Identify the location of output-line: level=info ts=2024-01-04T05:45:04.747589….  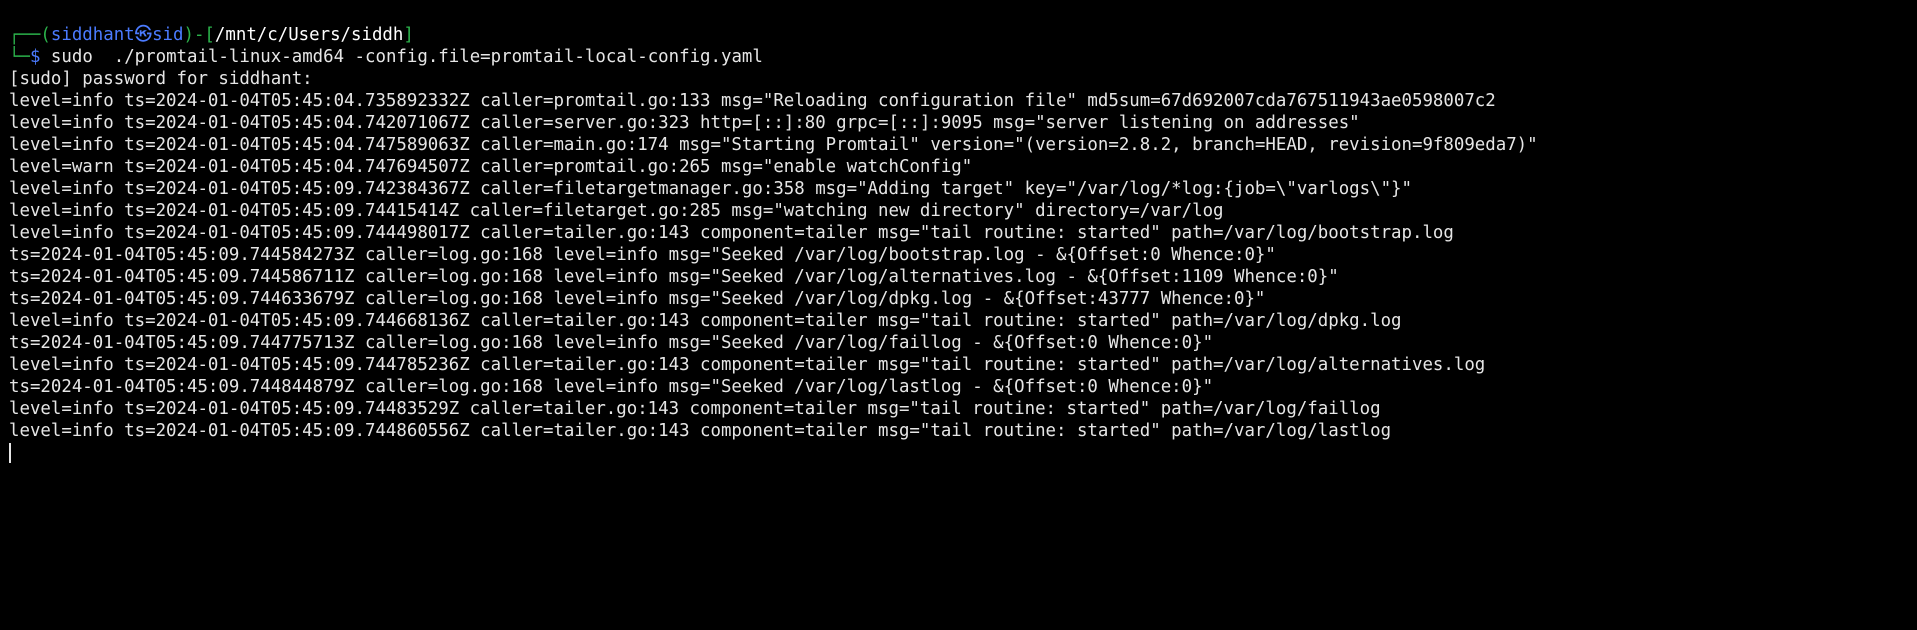
(773, 145).